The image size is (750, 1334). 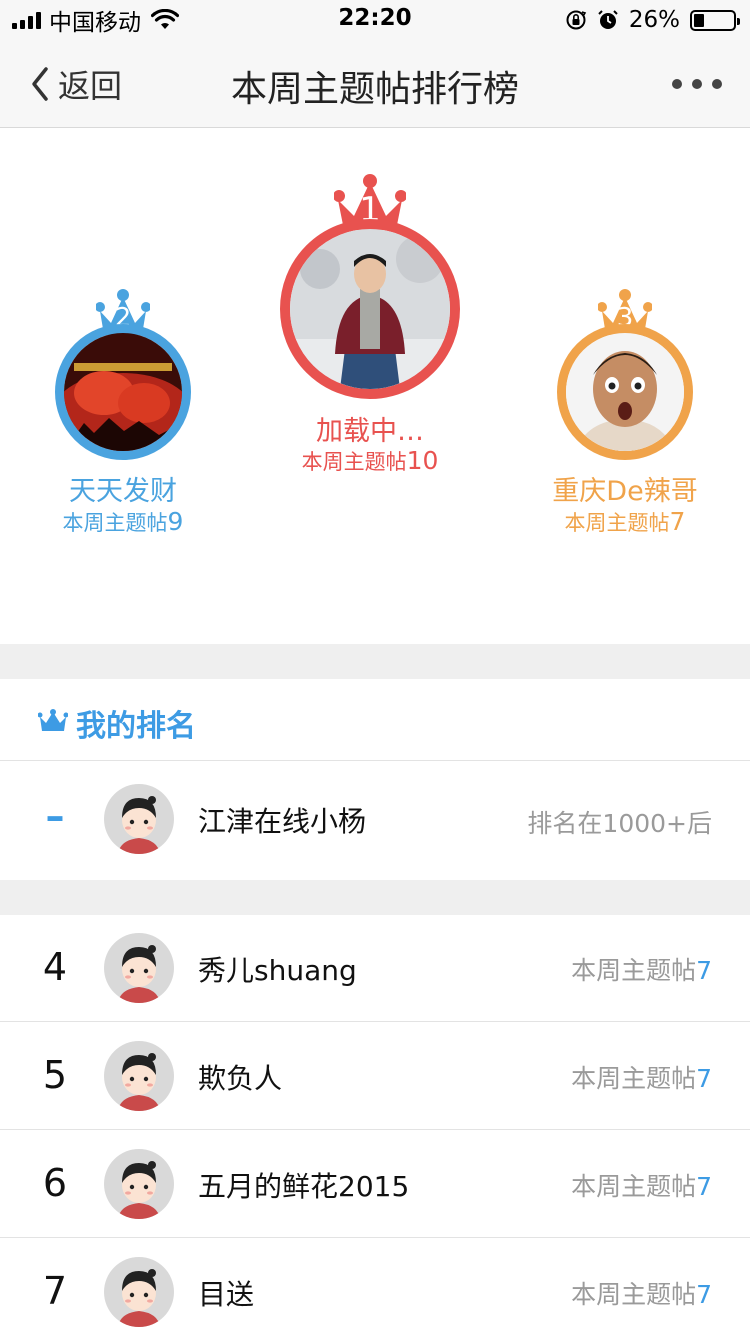 I want to click on podium-count: 本周主题帖10, so click(x=370, y=461).